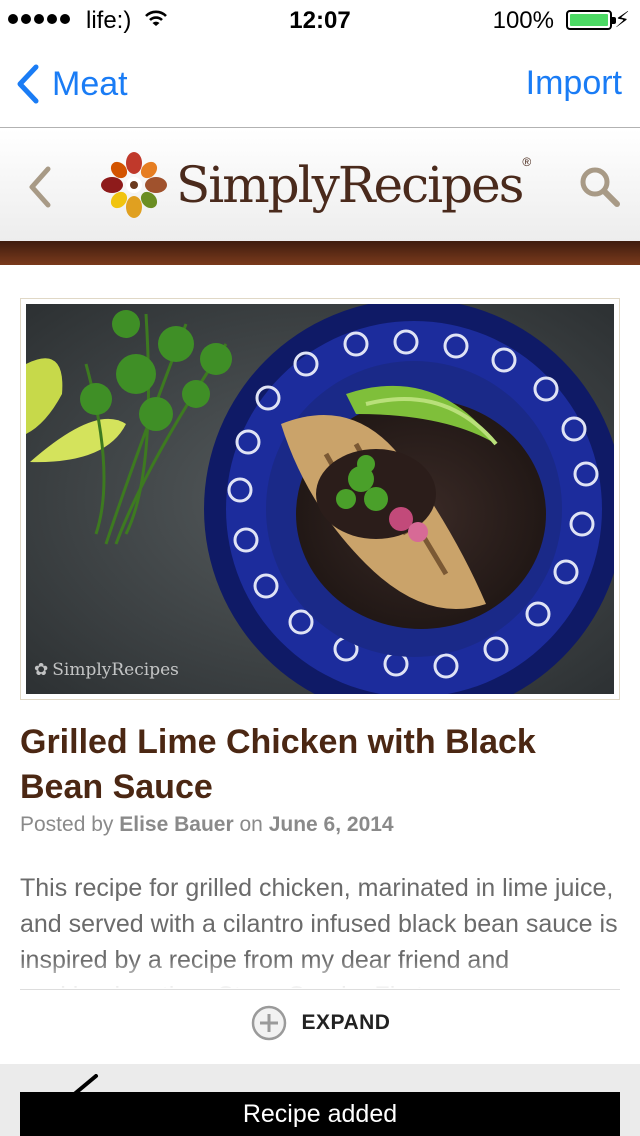  What do you see at coordinates (134, 185) in the screenshot?
I see `flower-logo-icon` at bounding box center [134, 185].